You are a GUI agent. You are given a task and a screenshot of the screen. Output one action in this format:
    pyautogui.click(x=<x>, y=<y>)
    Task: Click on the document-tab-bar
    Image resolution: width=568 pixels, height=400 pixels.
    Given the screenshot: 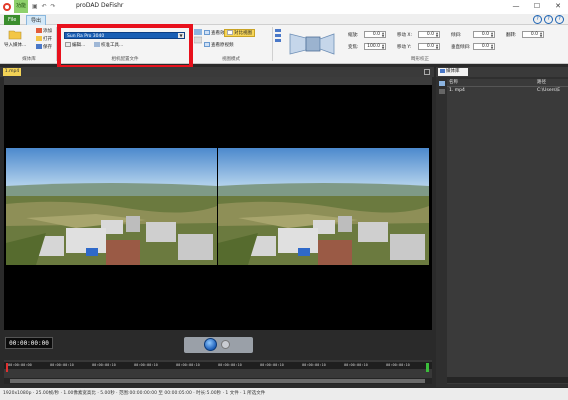 What is the action you would take?
    pyautogui.click(x=217, y=72)
    